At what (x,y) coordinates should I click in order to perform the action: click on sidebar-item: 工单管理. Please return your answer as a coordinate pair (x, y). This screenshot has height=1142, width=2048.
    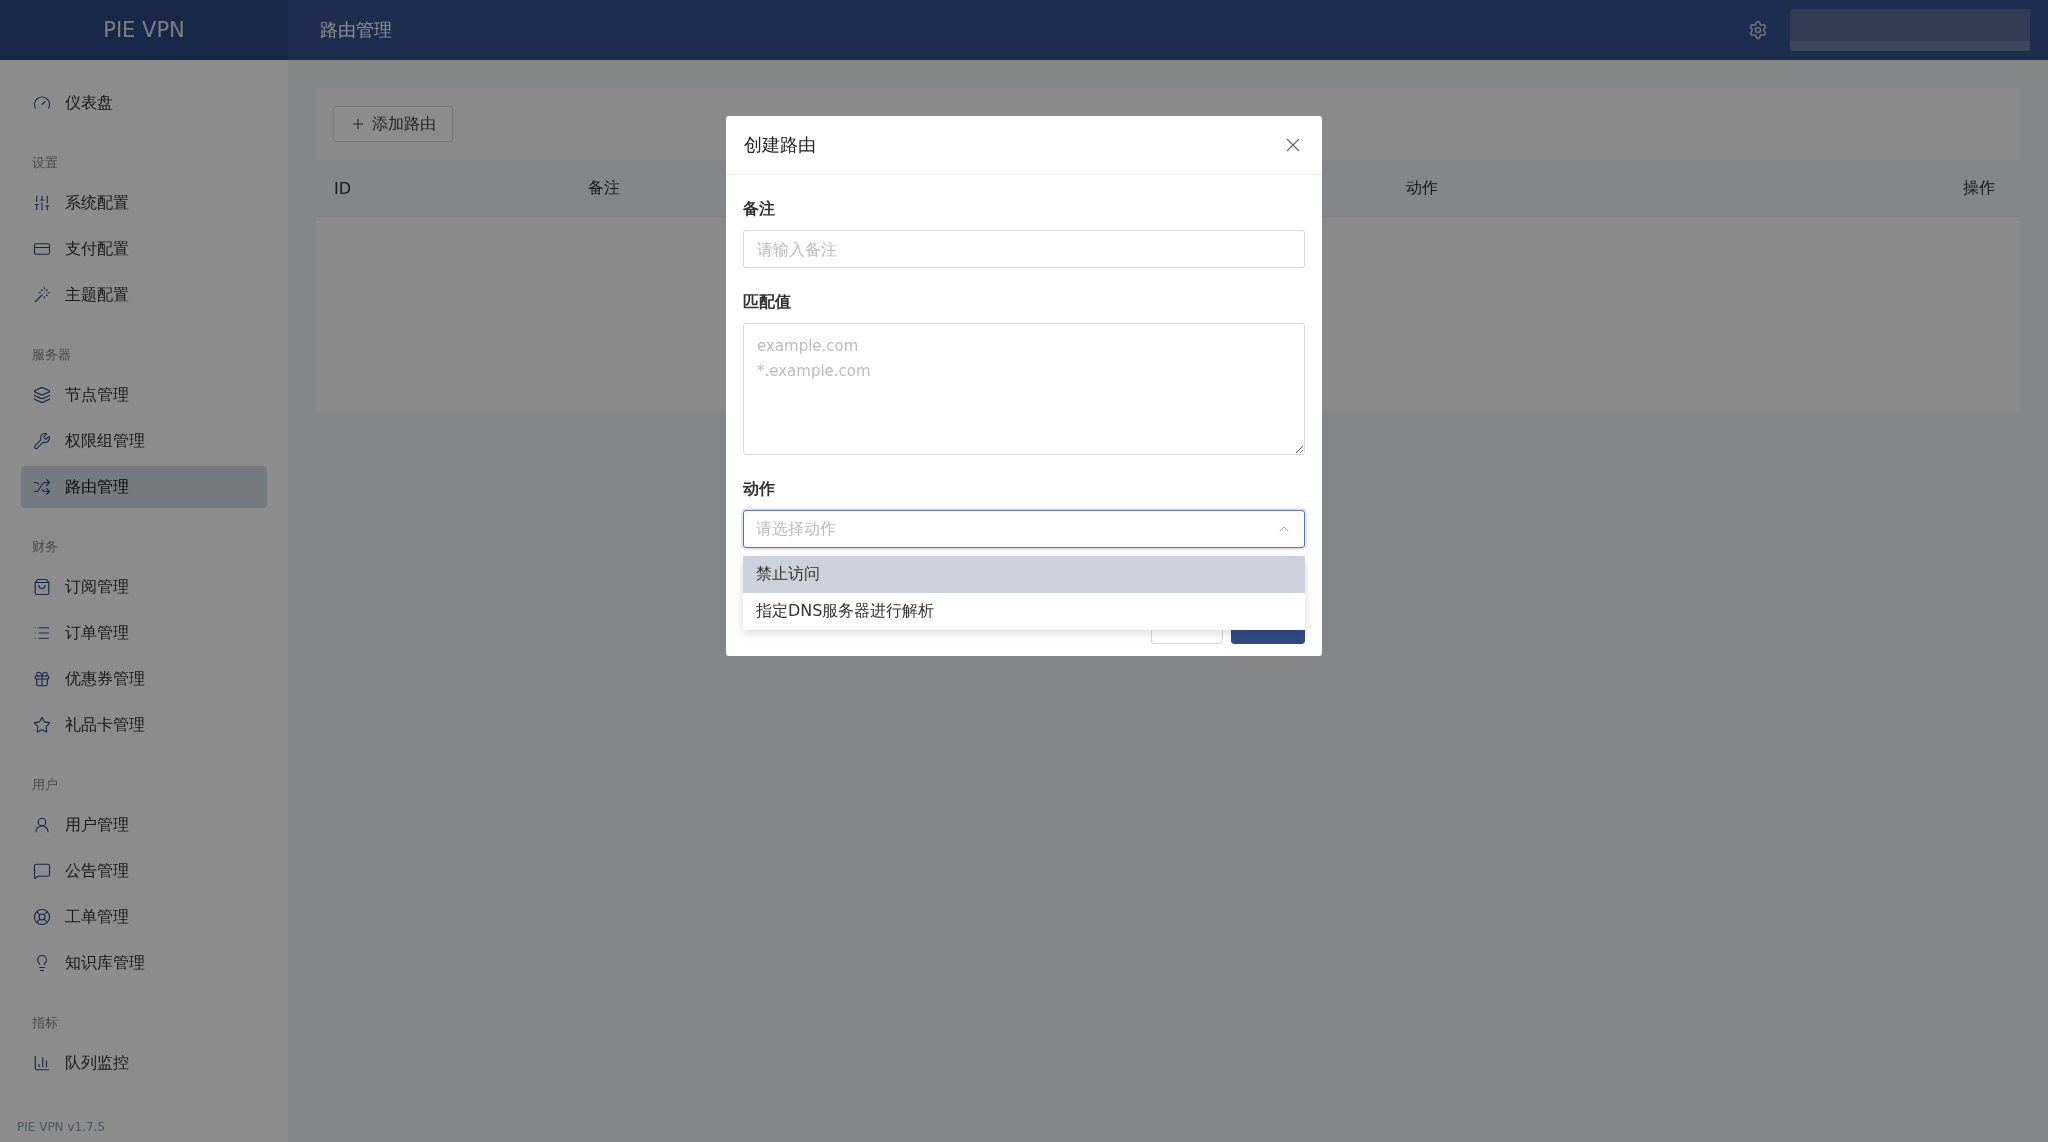
    Looking at the image, I should click on (144, 917).